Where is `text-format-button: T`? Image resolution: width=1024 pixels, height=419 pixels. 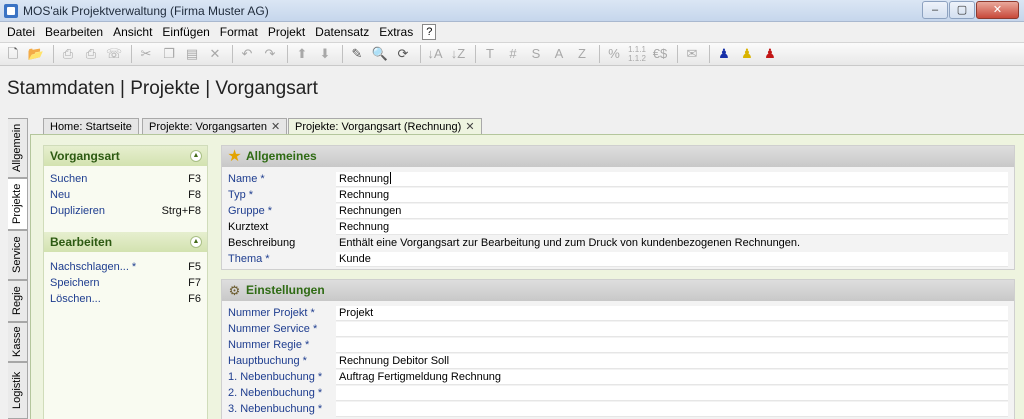
text-format-button: T is located at coordinates (490, 54).